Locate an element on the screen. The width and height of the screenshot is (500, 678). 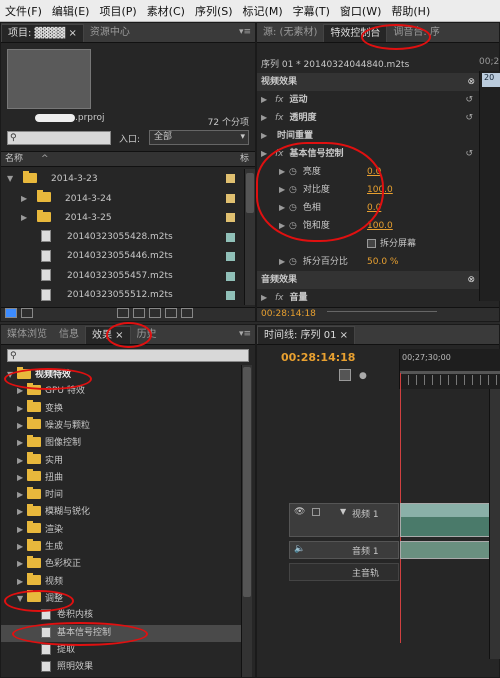
list-item: ▶ 视频 is located at coordinates (121, 581).